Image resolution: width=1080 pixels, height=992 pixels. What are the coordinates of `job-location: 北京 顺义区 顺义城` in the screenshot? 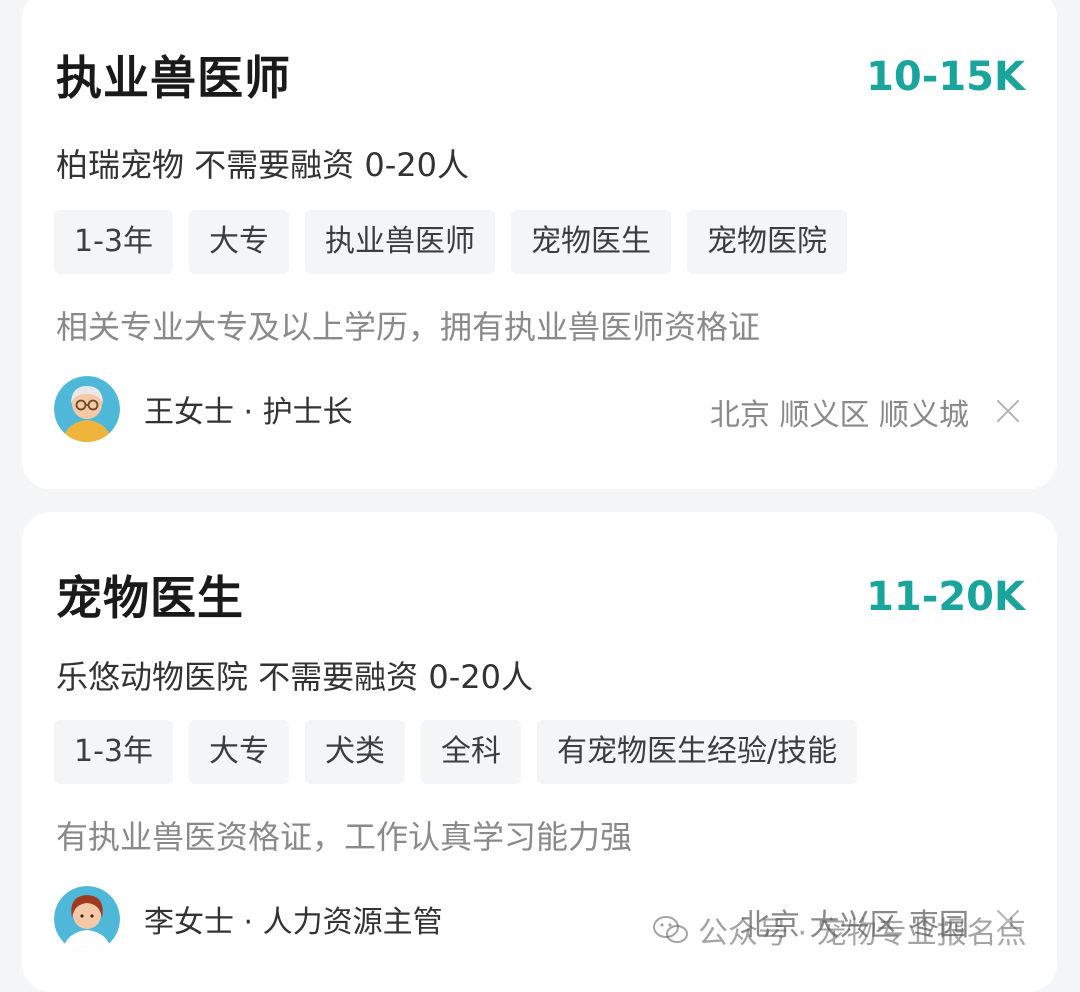 It's located at (839, 415).